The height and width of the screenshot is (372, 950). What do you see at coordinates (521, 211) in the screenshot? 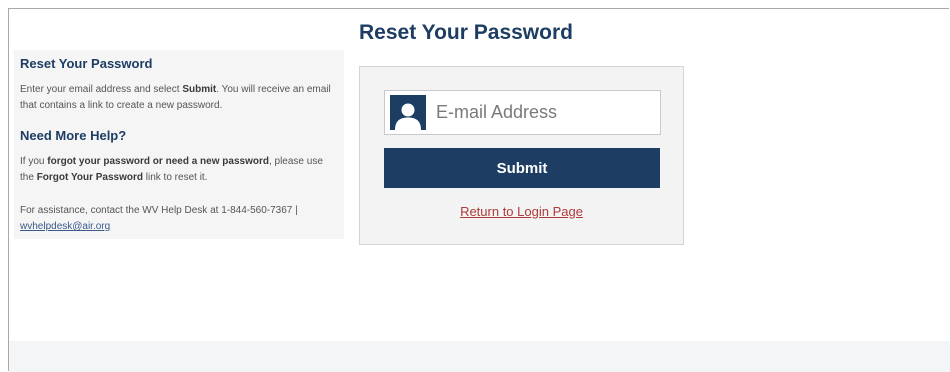
I see `return-to-login-link: Return to Login Page` at bounding box center [521, 211].